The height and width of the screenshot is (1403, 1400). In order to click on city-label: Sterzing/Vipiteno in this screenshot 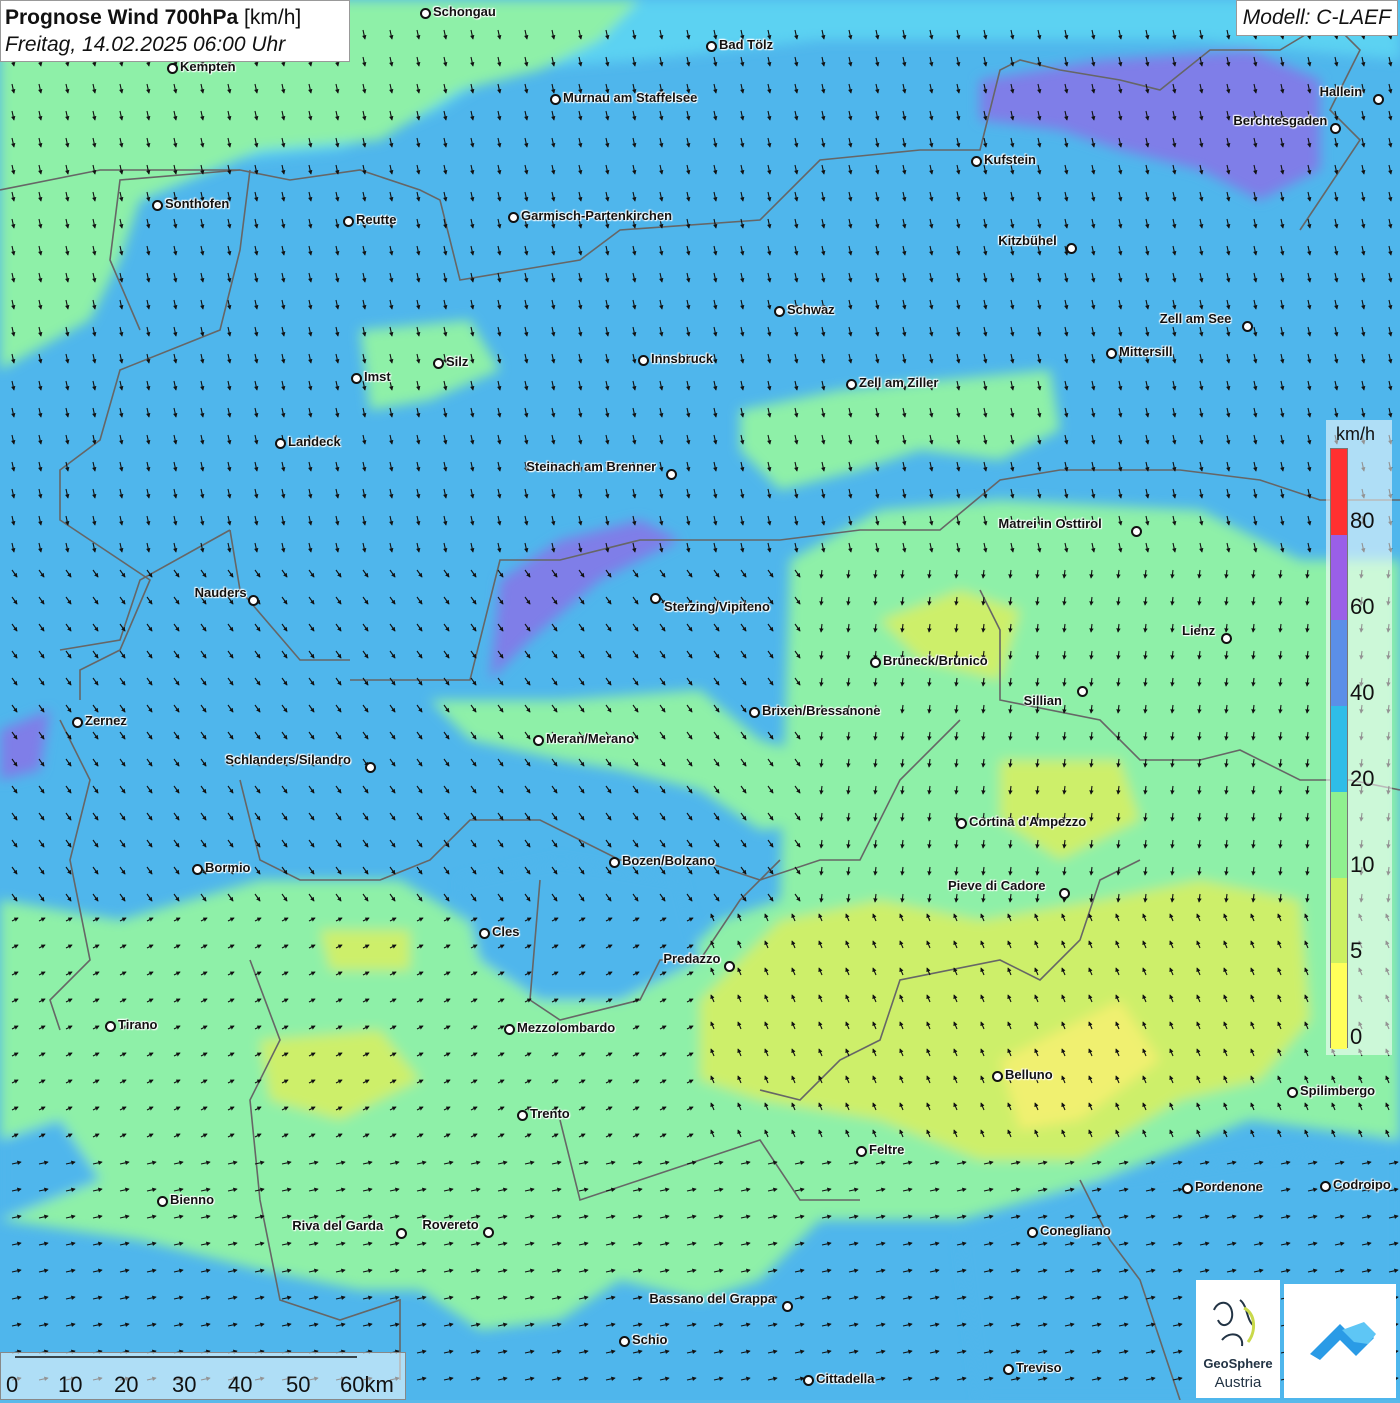, I will do `click(717, 606)`.